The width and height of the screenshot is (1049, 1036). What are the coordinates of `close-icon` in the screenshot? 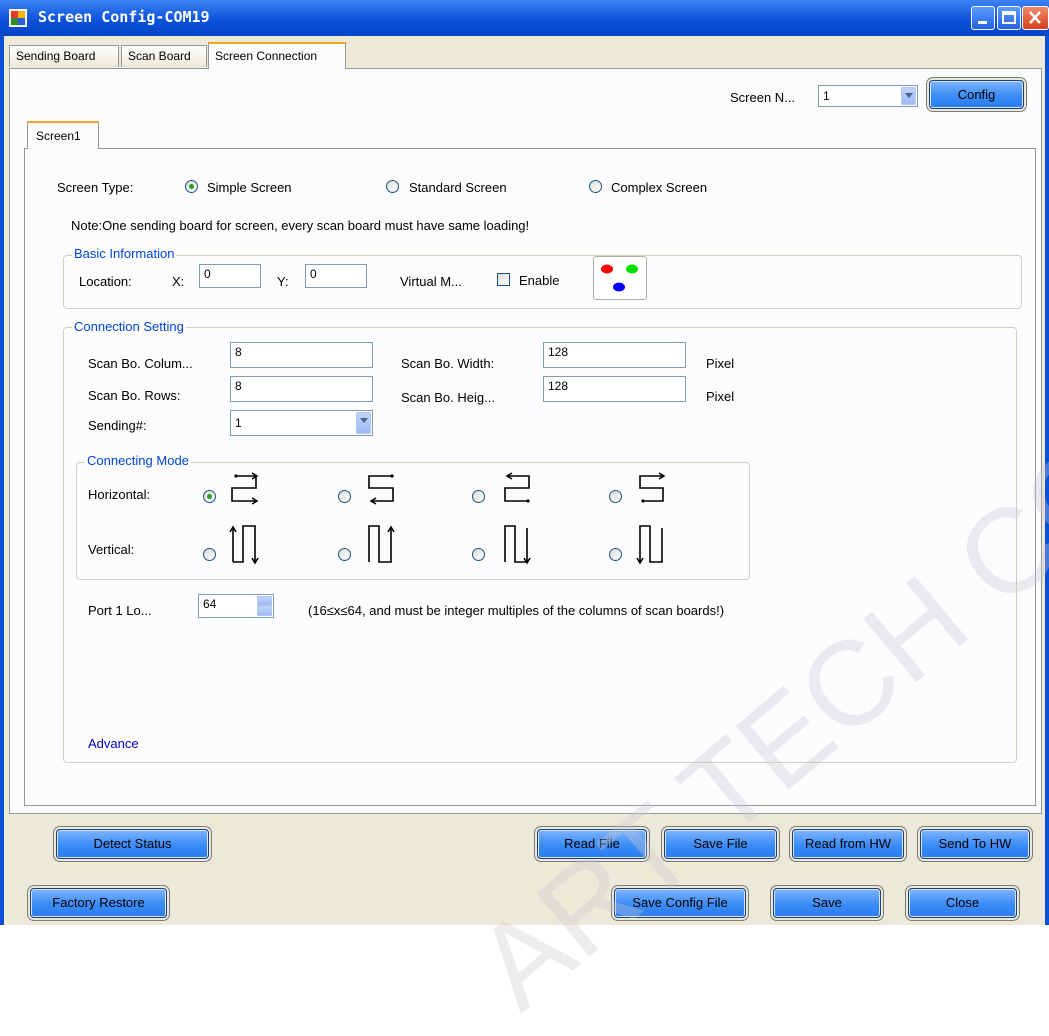 It's located at (1035, 17).